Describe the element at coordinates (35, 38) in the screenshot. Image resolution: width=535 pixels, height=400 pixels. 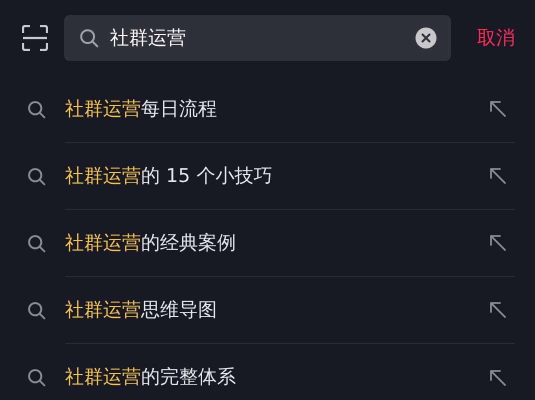
I see `scan-icon` at that location.